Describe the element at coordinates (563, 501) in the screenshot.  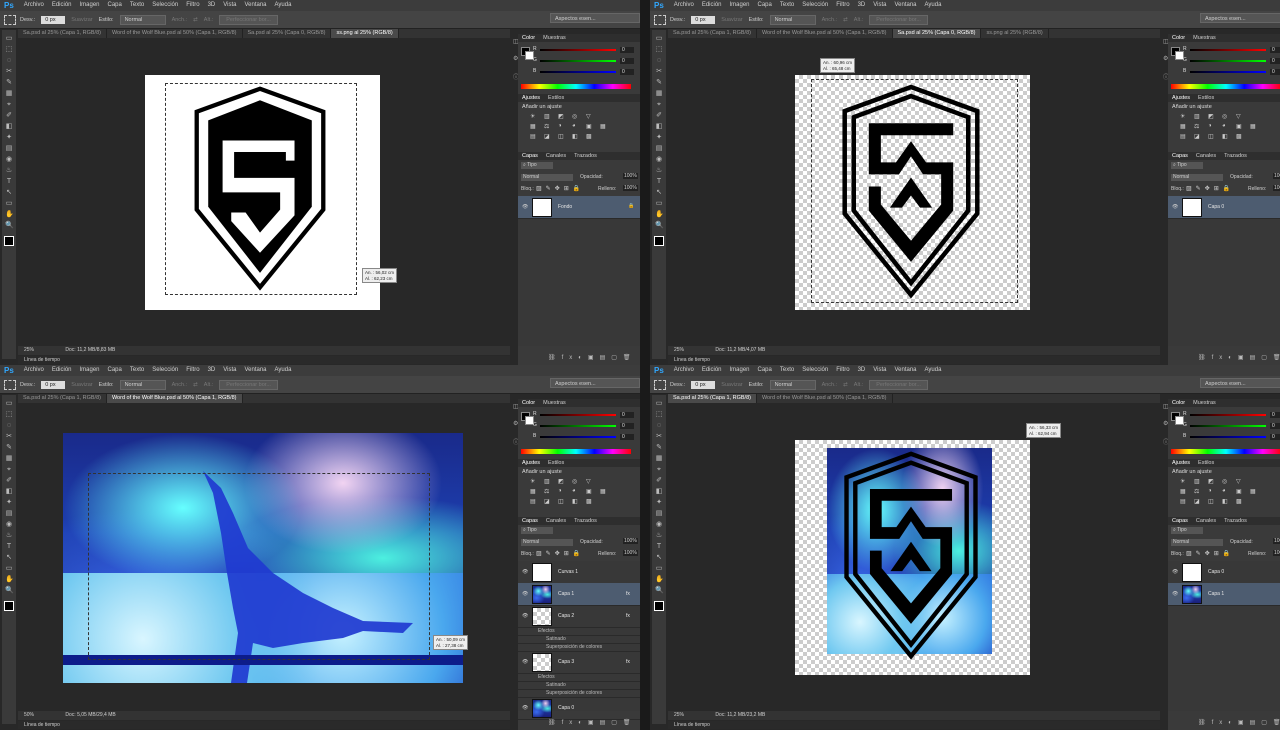
I see `adjustment-icon: ◫` at that location.